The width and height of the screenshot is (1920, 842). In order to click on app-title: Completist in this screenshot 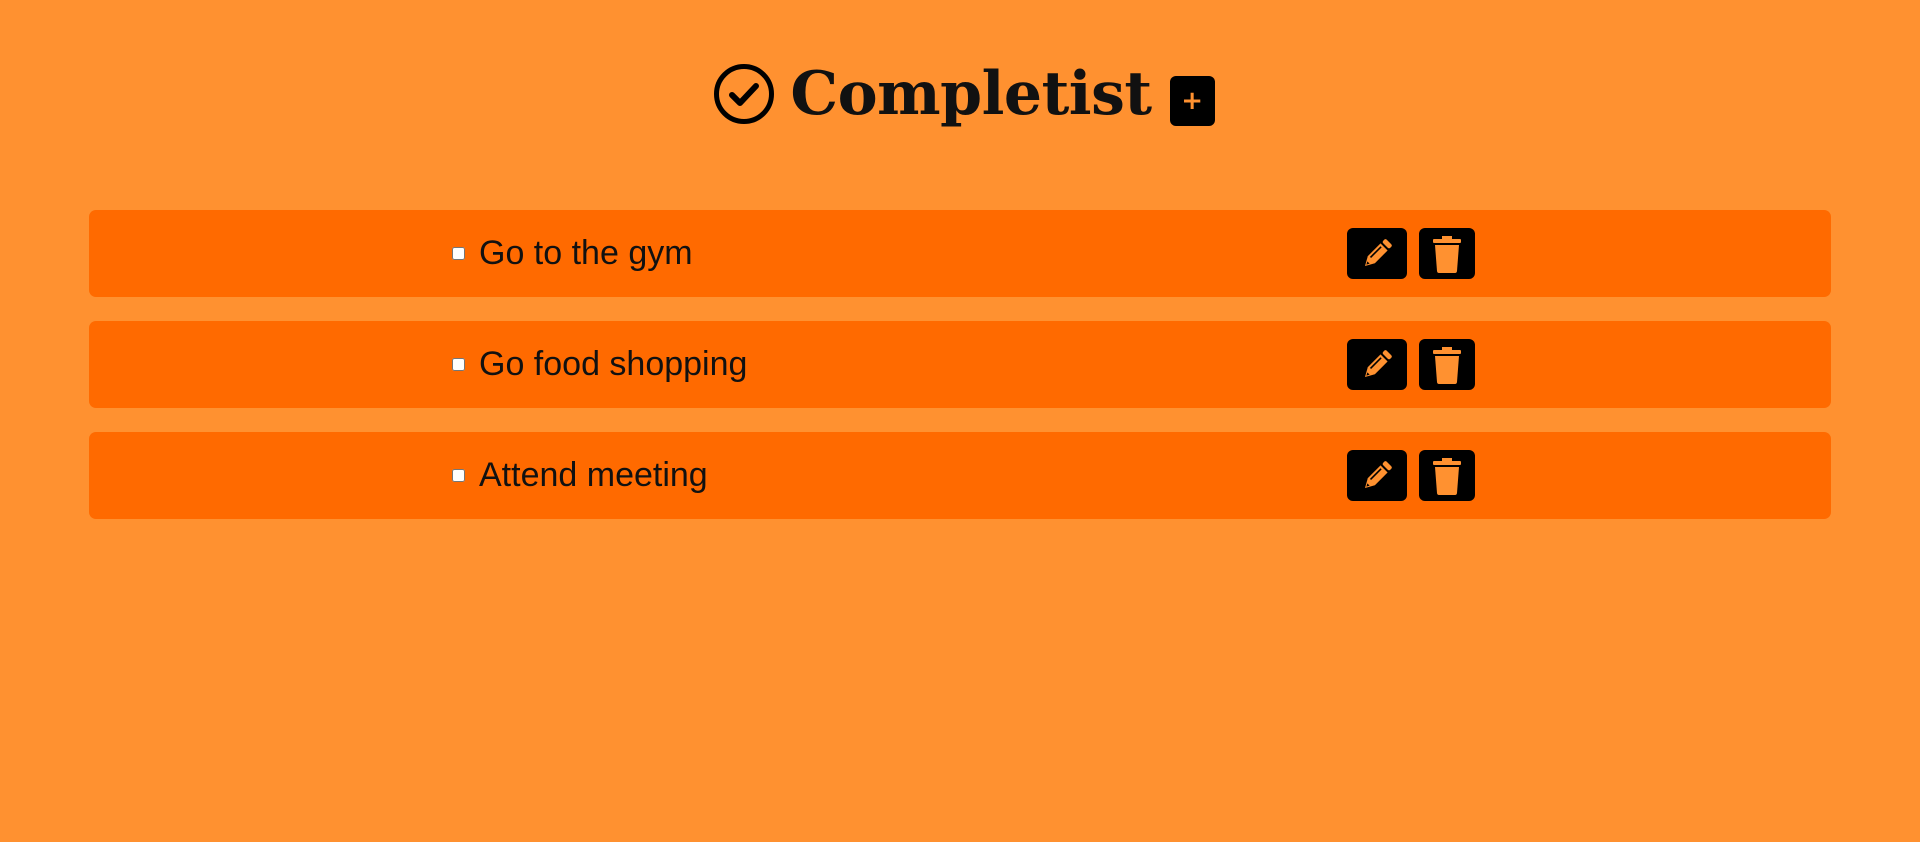, I will do `click(971, 94)`.